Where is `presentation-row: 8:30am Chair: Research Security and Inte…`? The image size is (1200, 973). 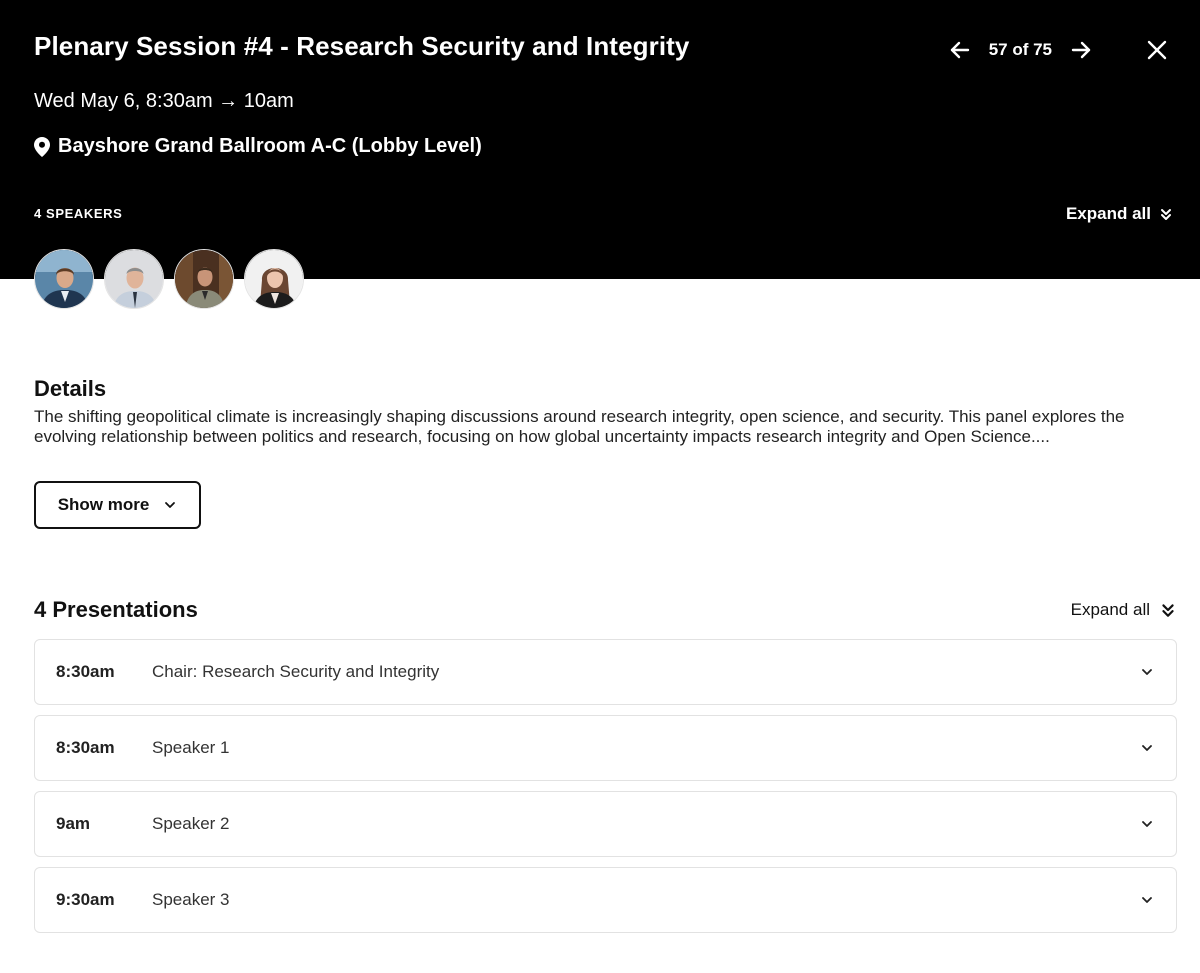 presentation-row: 8:30am Chair: Research Security and Inte… is located at coordinates (605, 672).